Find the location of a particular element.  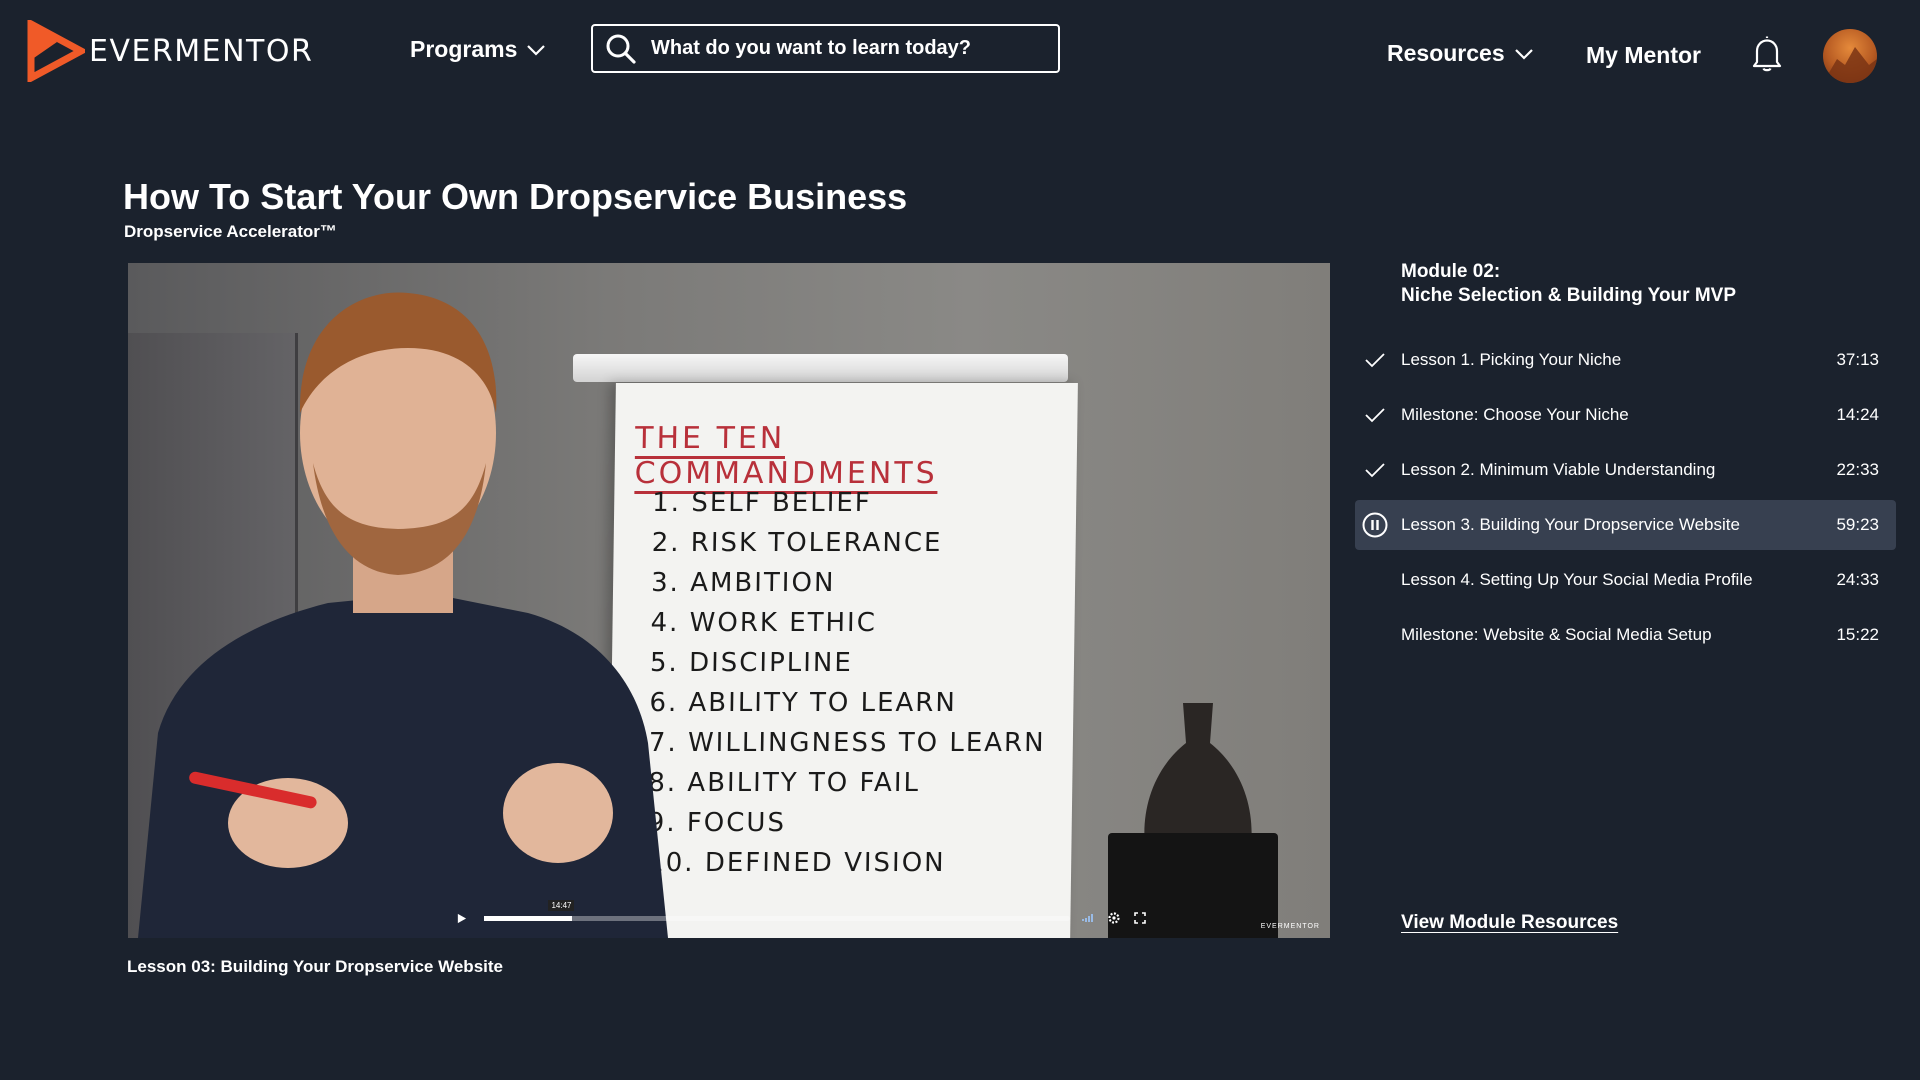

lesson-duration: 59:23 is located at coordinates (1857, 524).